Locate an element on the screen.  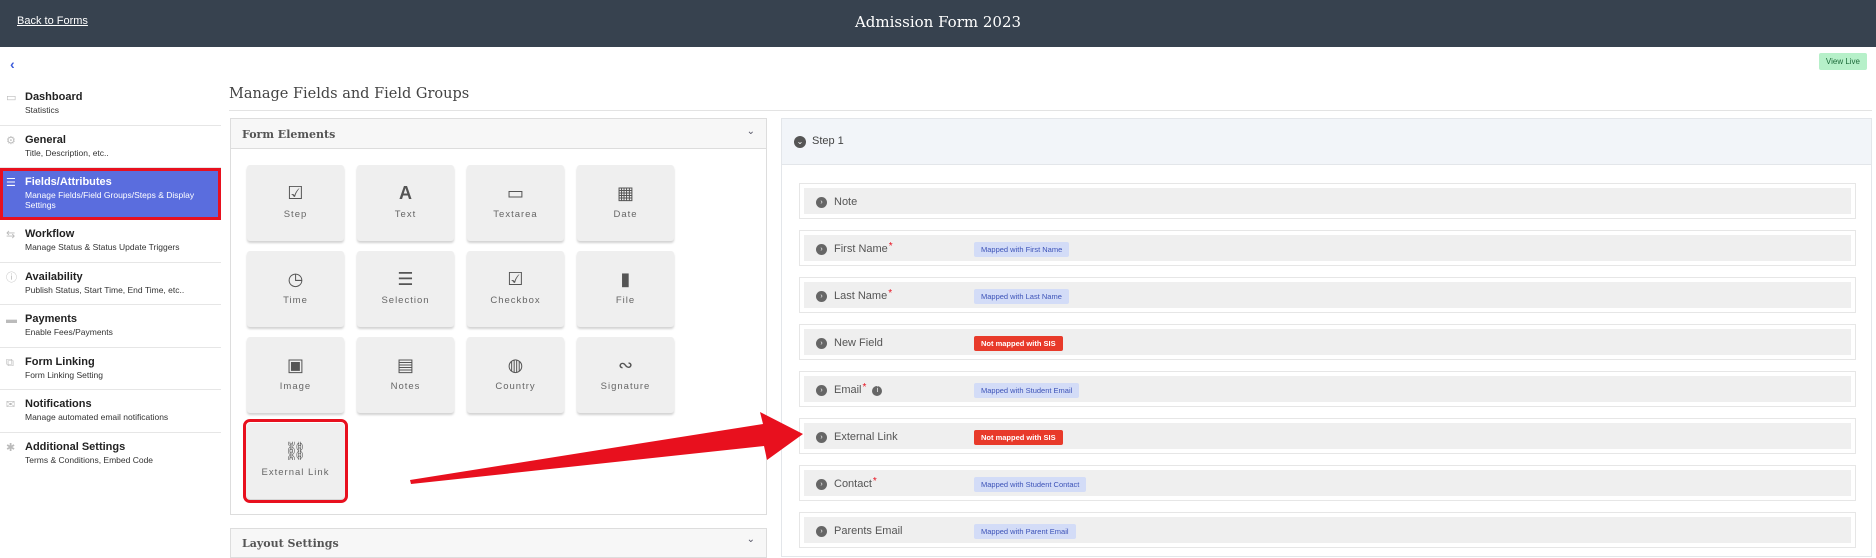
field-row-inner: › External Link Not mapped with SIS is located at coordinates (1327, 436).